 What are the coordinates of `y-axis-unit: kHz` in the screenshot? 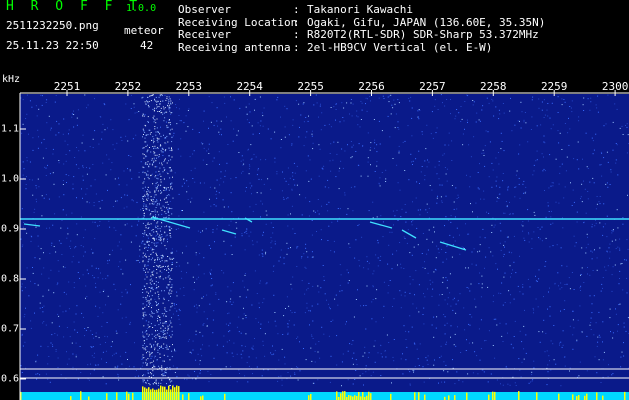 It's located at (11, 79).